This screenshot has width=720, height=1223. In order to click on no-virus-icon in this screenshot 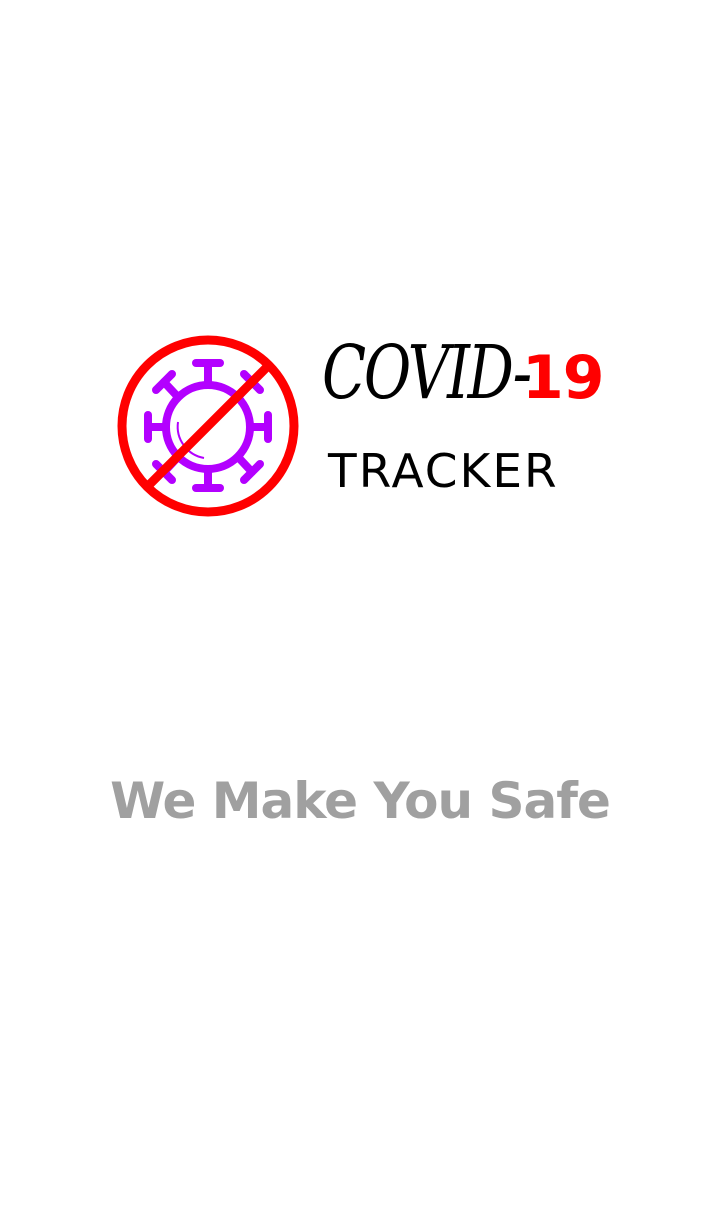, I will do `click(208, 426)`.